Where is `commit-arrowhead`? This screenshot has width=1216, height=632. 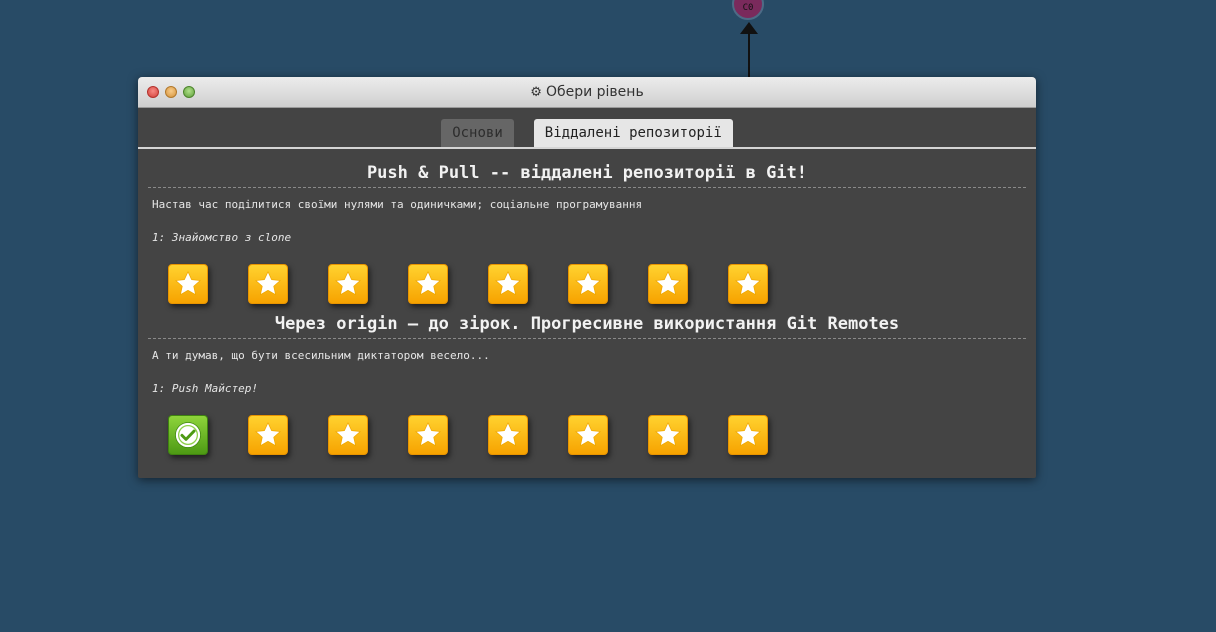 commit-arrowhead is located at coordinates (749, 28).